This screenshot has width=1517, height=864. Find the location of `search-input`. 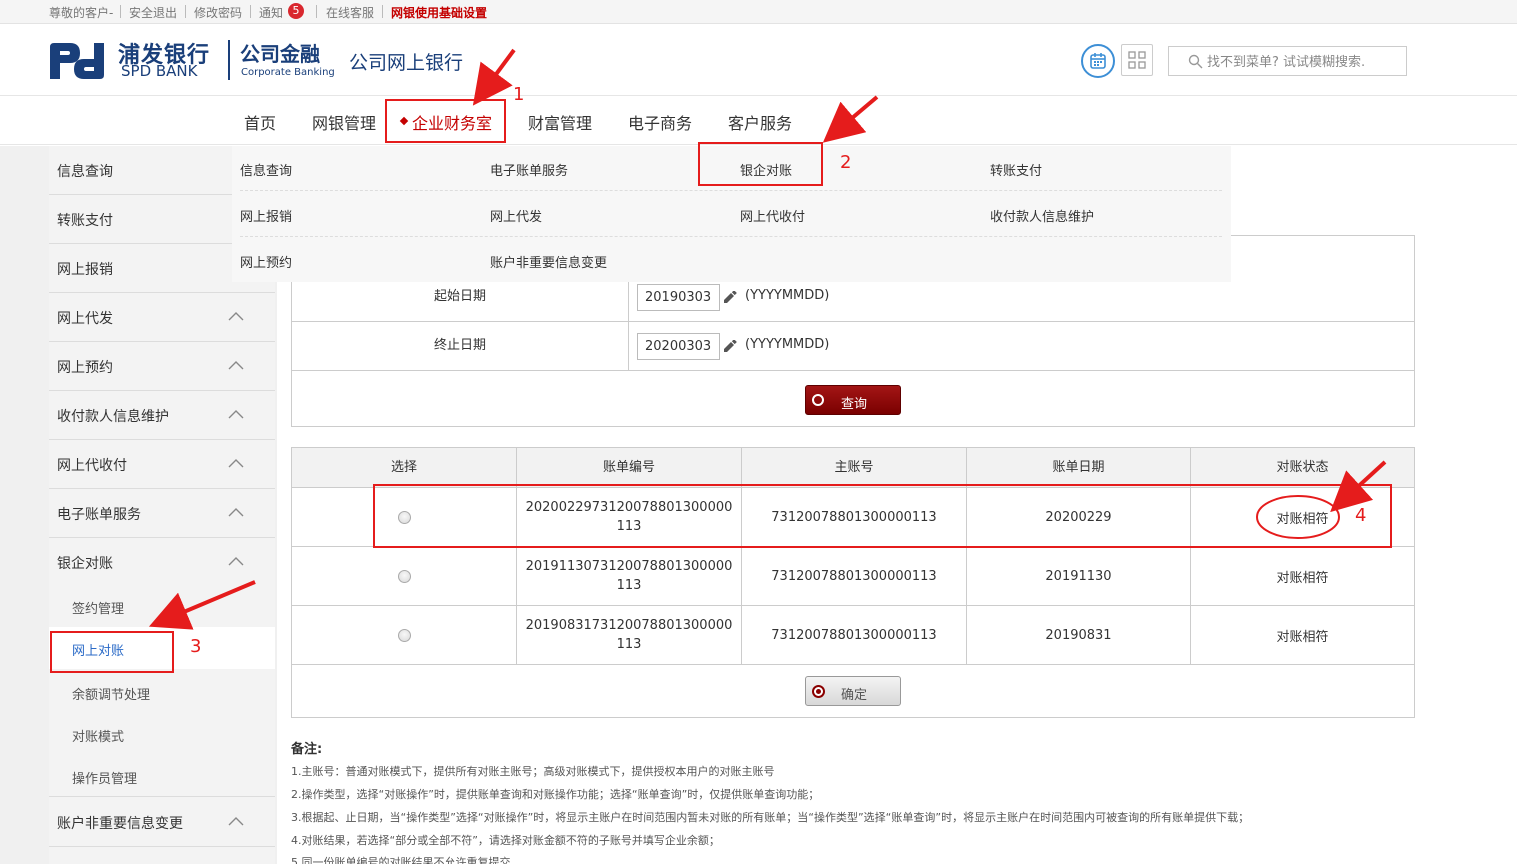

search-input is located at coordinates (1304, 62).